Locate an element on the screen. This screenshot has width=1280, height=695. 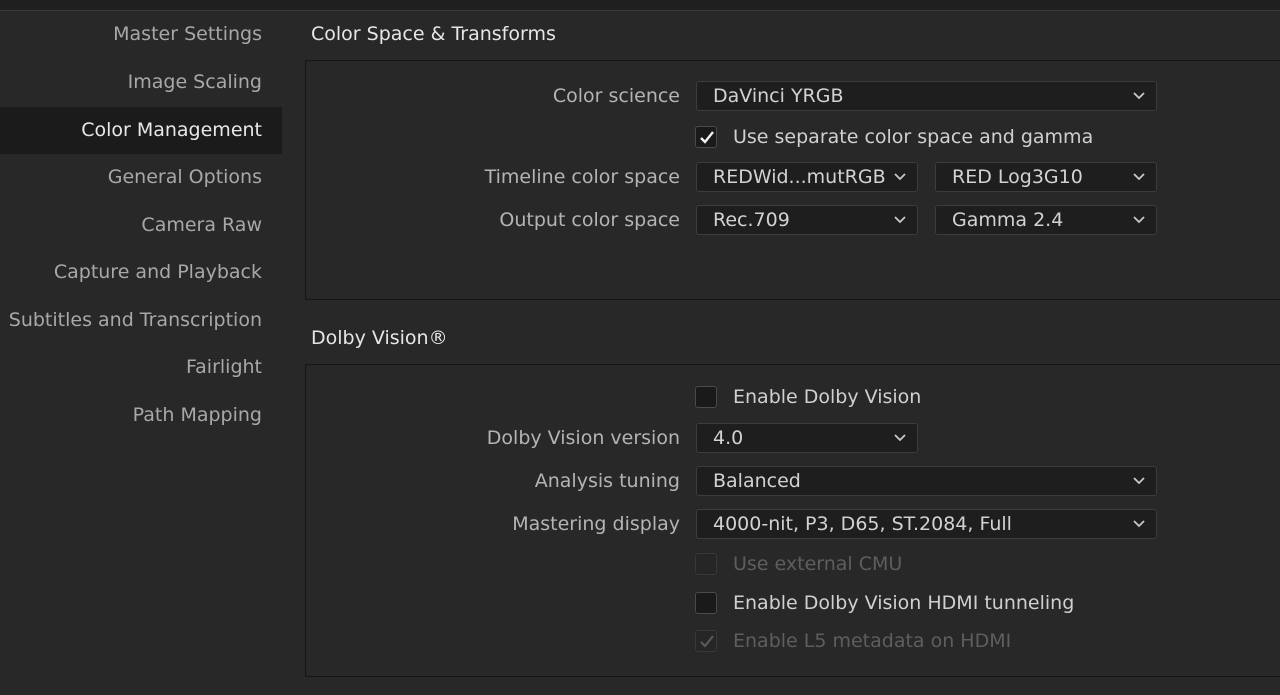
section-title-color-space: Color Space & Transforms is located at coordinates (433, 34).